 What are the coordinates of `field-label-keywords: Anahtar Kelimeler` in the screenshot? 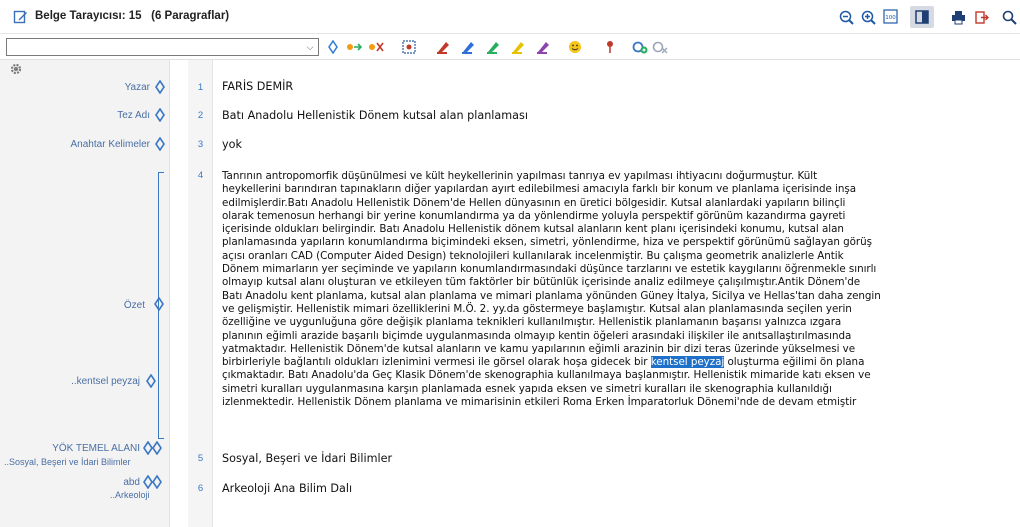 It's located at (110, 144).